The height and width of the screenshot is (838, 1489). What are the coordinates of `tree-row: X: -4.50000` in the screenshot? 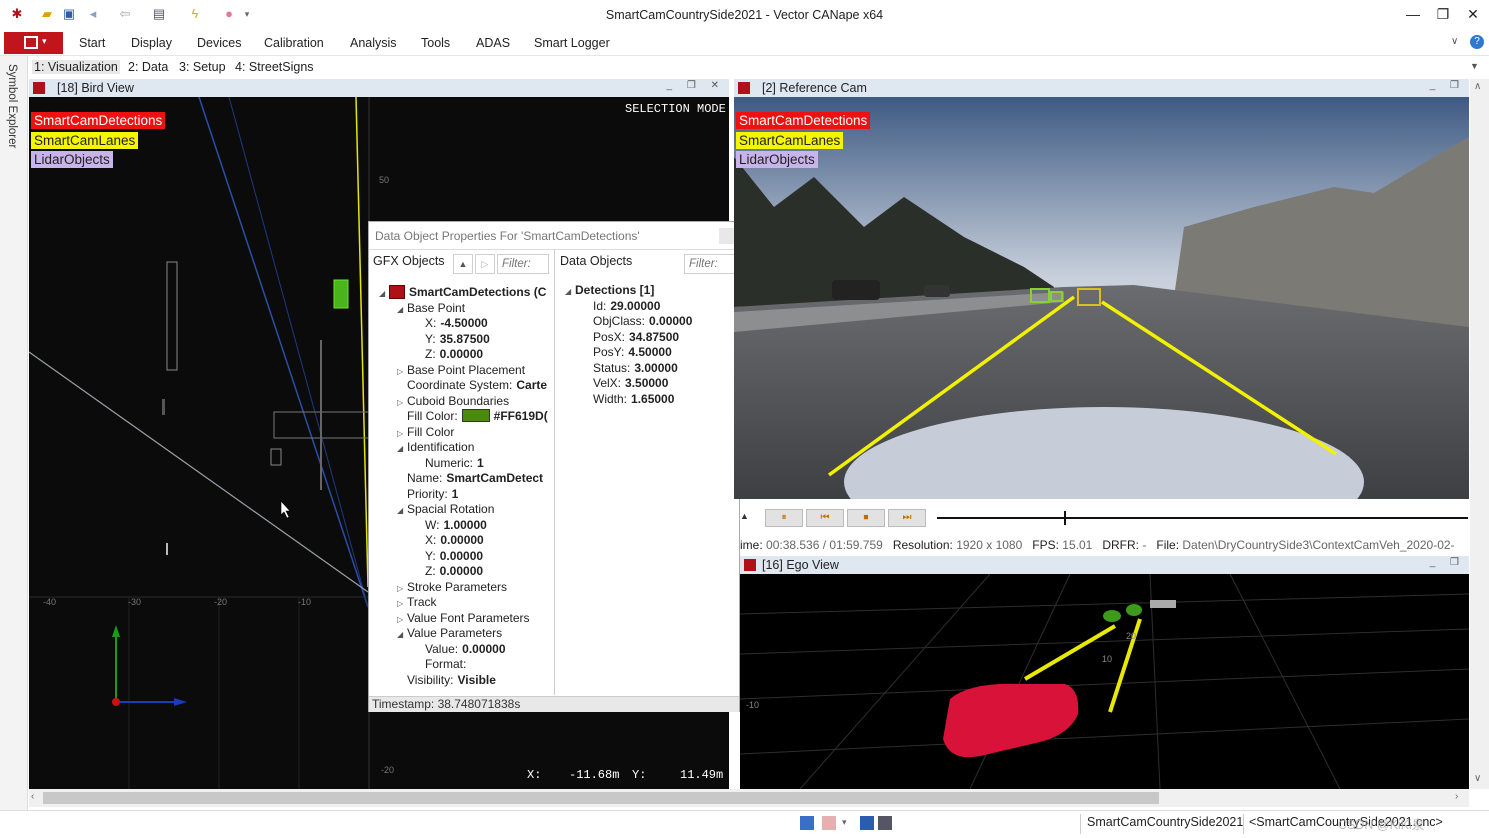 It's located at (451, 324).